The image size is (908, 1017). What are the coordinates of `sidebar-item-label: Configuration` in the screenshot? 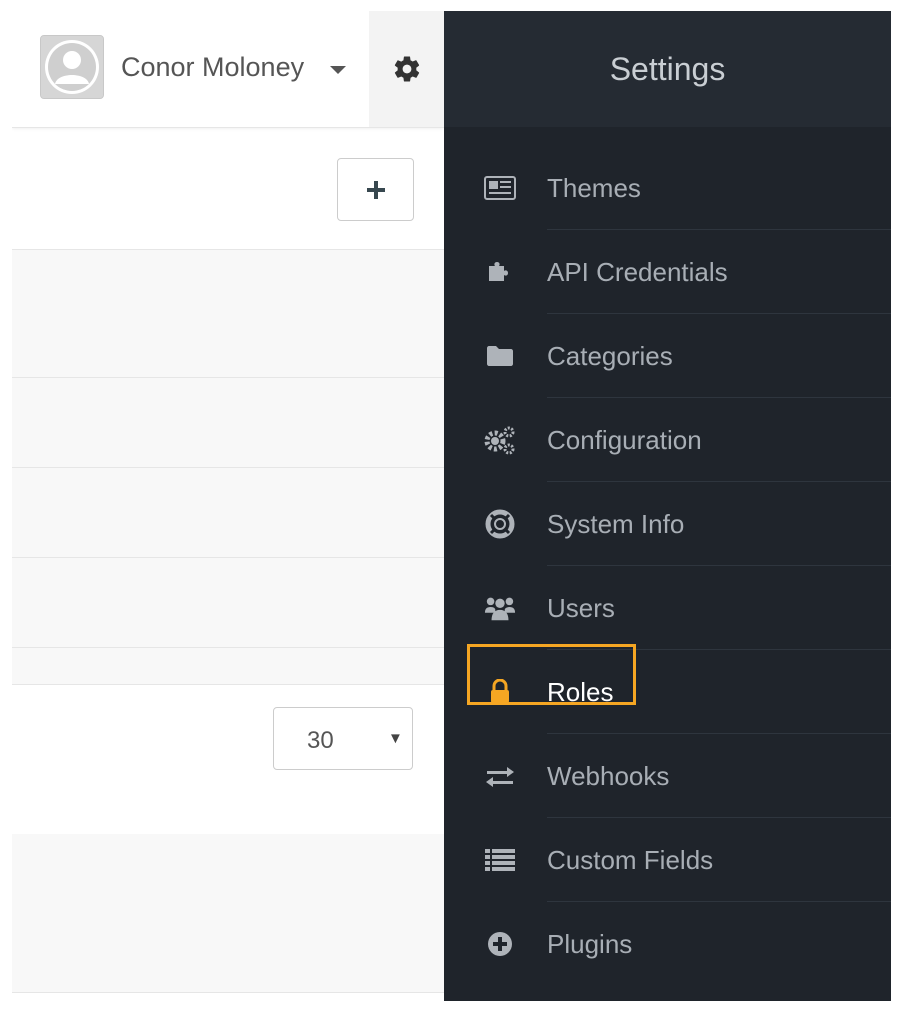 It's located at (624, 440).